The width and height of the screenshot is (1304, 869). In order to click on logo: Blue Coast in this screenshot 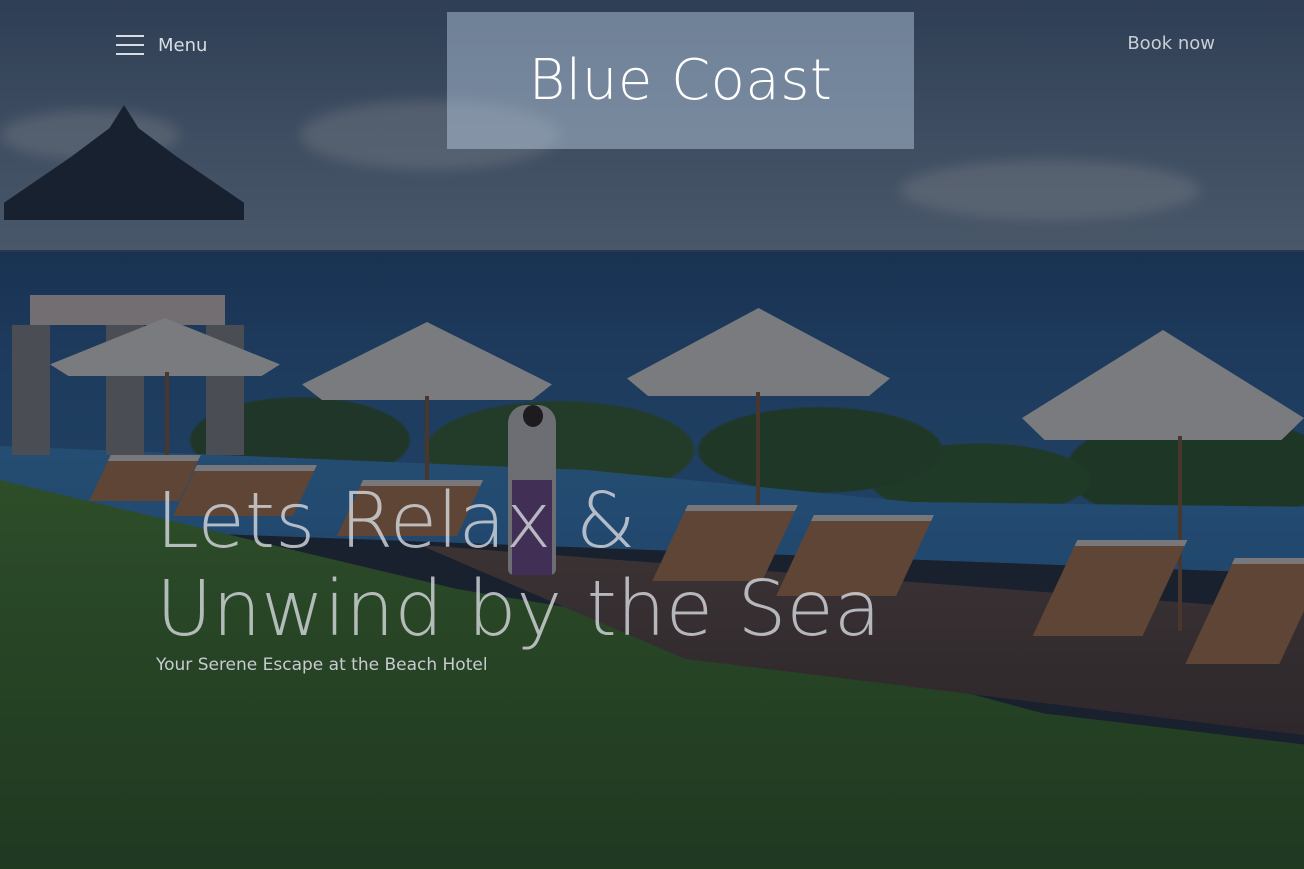, I will do `click(680, 80)`.